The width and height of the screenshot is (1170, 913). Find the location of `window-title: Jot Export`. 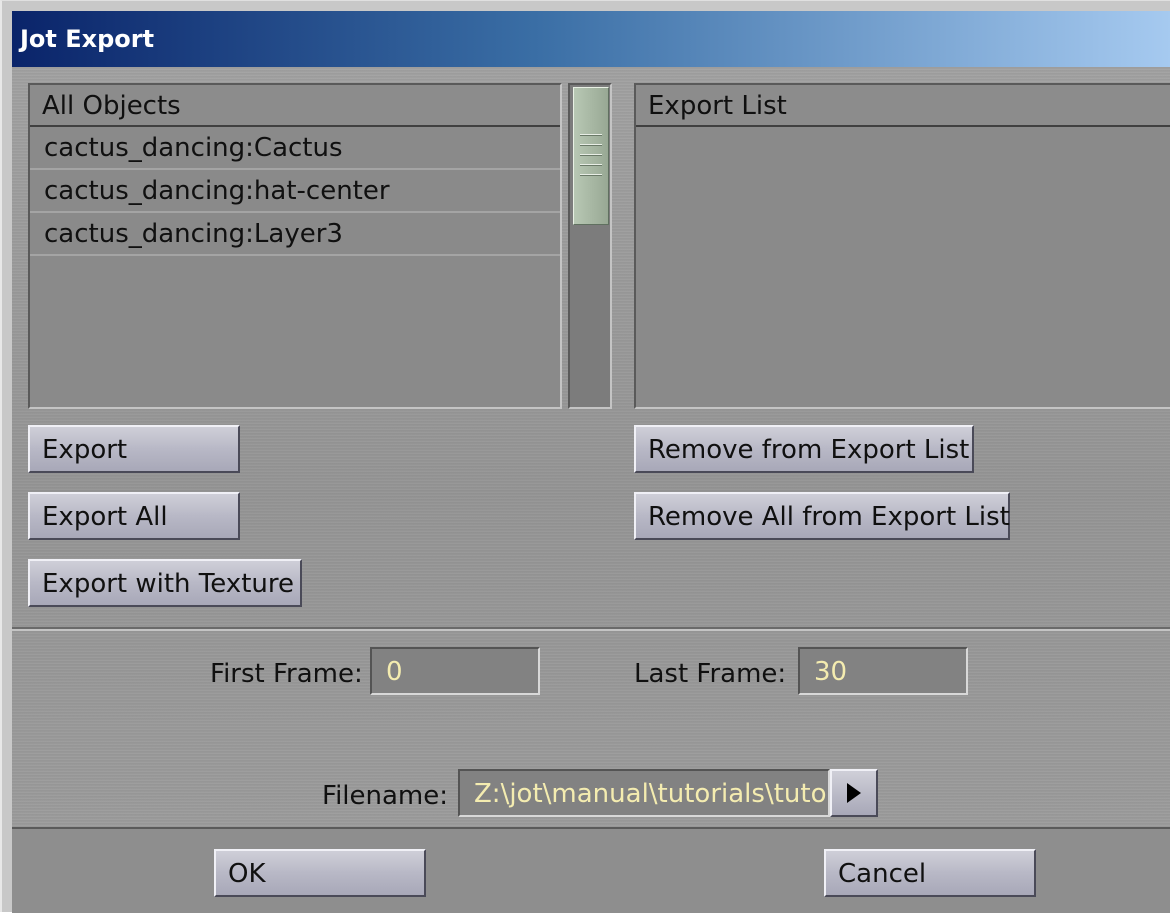

window-title: Jot Export is located at coordinates (87, 39).